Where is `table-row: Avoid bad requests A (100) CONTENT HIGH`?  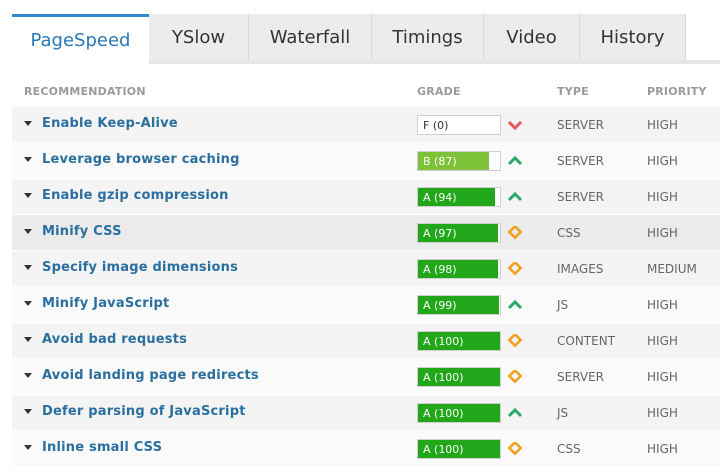 table-row: Avoid bad requests A (100) CONTENT HIGH is located at coordinates (366, 341).